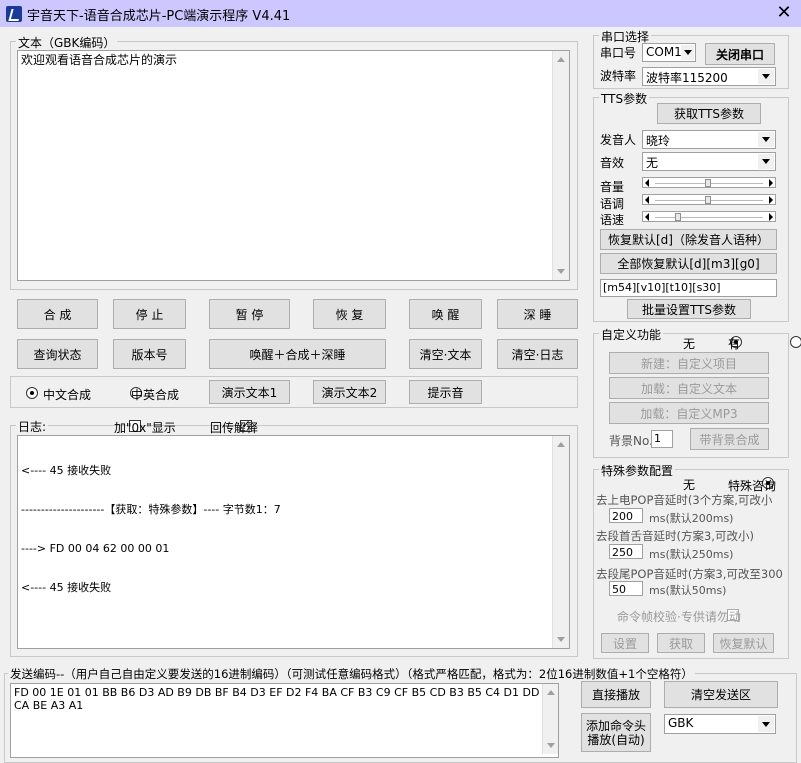  Describe the element at coordinates (675, 536) in the screenshot. I see `head-tongue-label: 去段首舌音延时(方案3,可改小)` at that location.